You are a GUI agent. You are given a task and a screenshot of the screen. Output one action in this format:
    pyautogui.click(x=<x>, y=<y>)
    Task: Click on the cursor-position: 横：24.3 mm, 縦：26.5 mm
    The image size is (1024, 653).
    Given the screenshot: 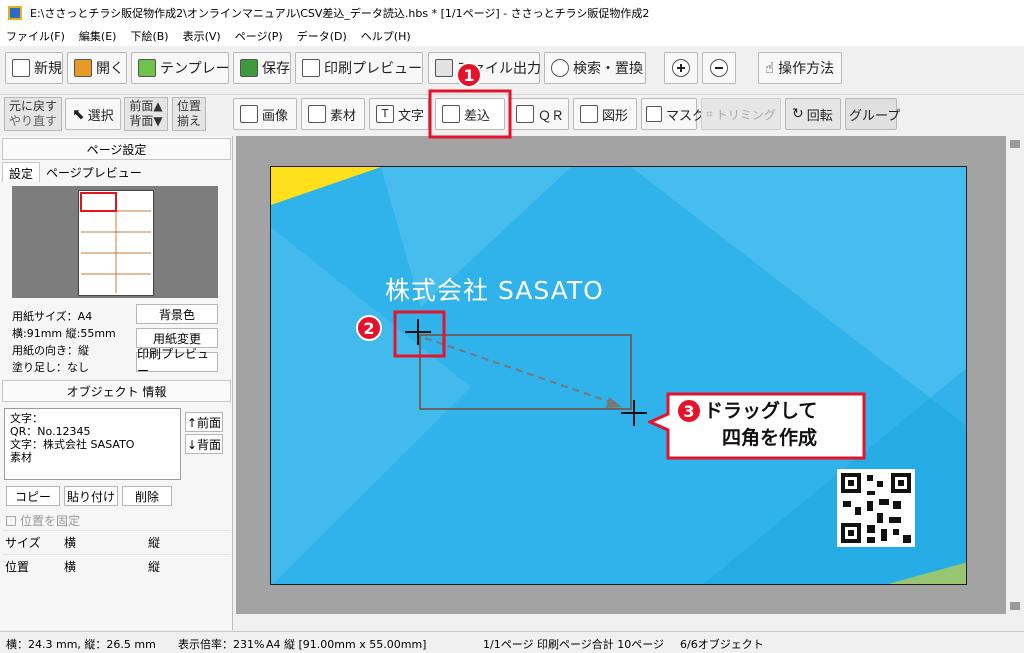 What is the action you would take?
    pyautogui.click(x=81, y=644)
    